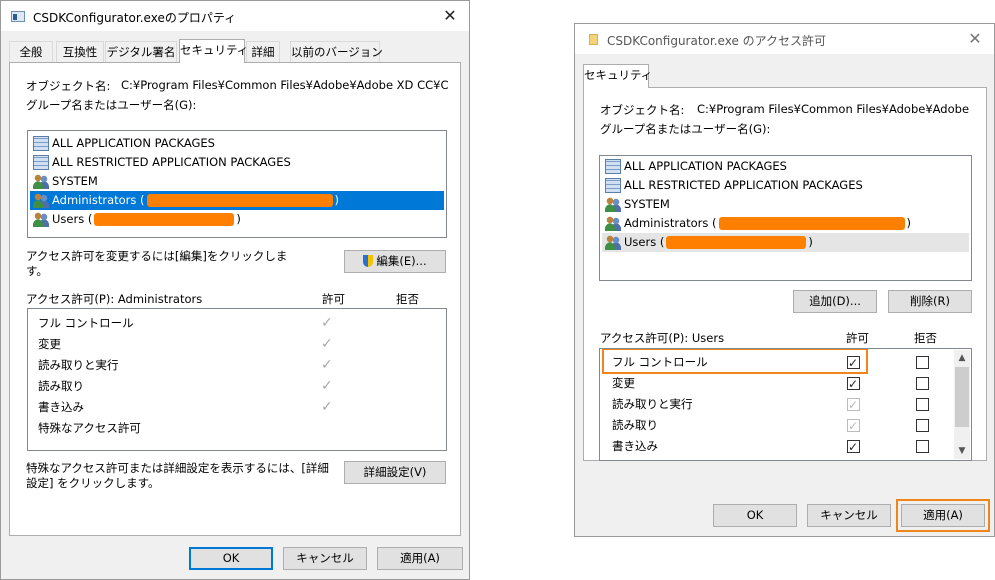 The height and width of the screenshot is (580, 995). Describe the element at coordinates (241, 386) in the screenshot. I see `permission-row: 読み取り ✓` at that location.